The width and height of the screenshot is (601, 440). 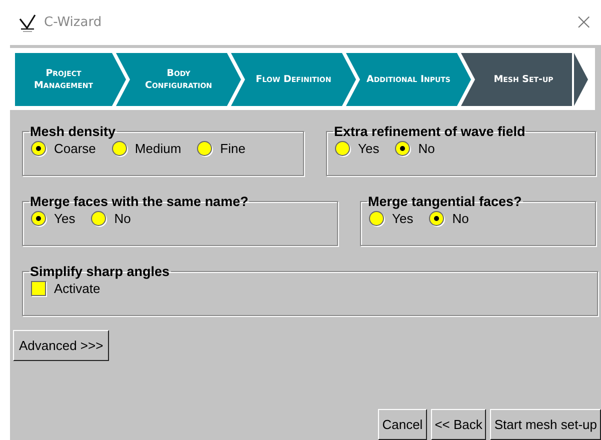 What do you see at coordinates (458, 424) in the screenshot?
I see `dialog-button: << Back` at bounding box center [458, 424].